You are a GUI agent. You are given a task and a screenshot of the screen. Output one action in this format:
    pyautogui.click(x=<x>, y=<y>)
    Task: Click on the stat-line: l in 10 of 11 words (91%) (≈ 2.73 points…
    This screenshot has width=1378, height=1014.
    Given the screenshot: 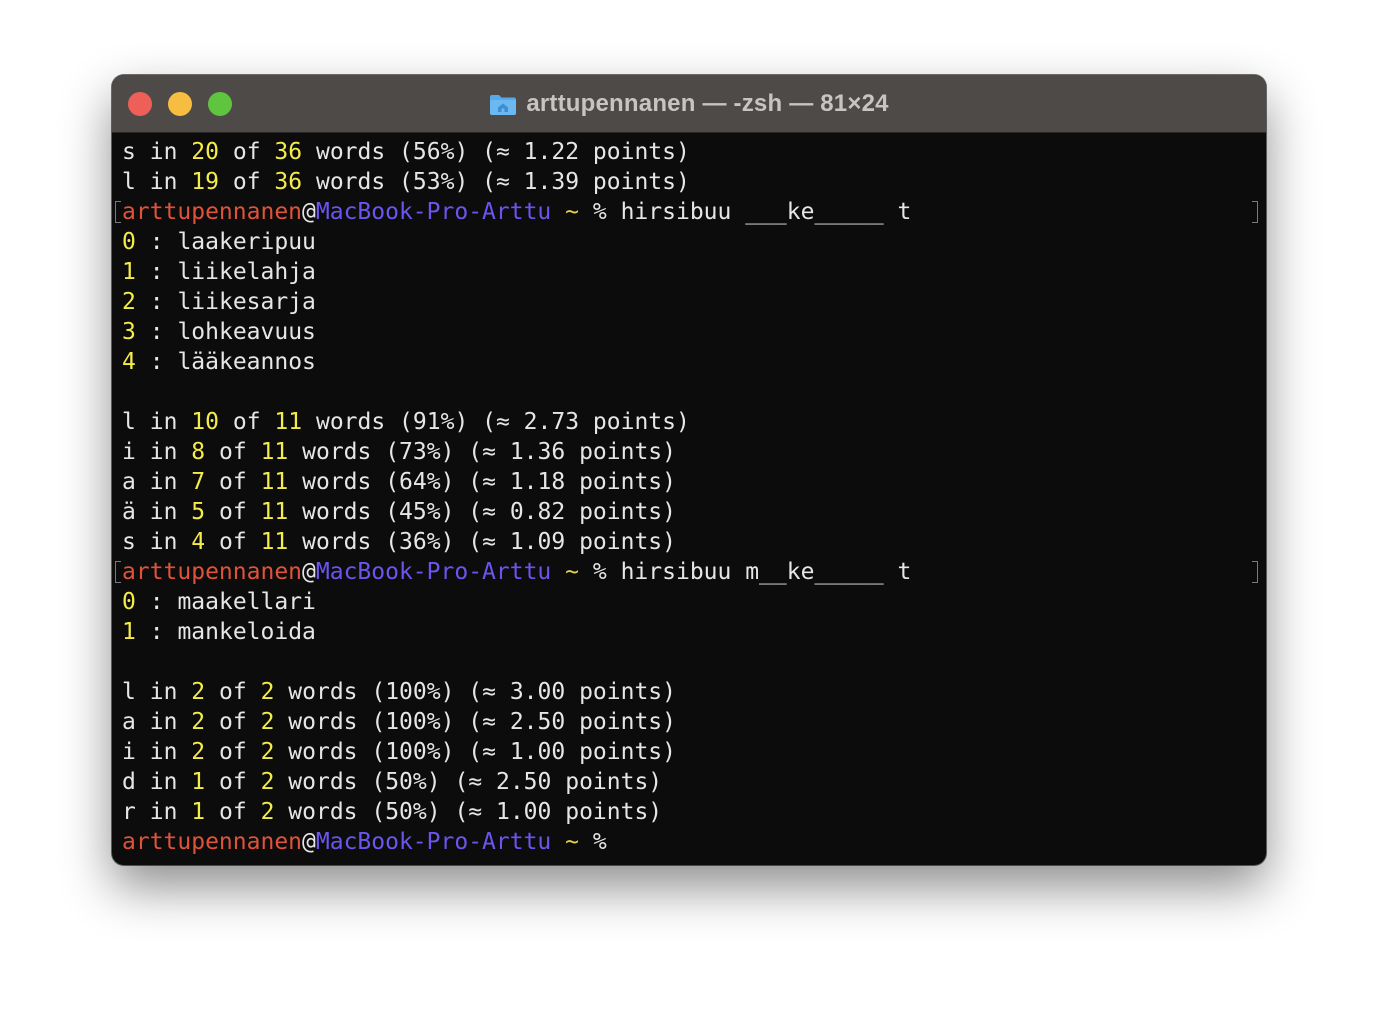 What is the action you would take?
    pyautogui.click(x=690, y=422)
    